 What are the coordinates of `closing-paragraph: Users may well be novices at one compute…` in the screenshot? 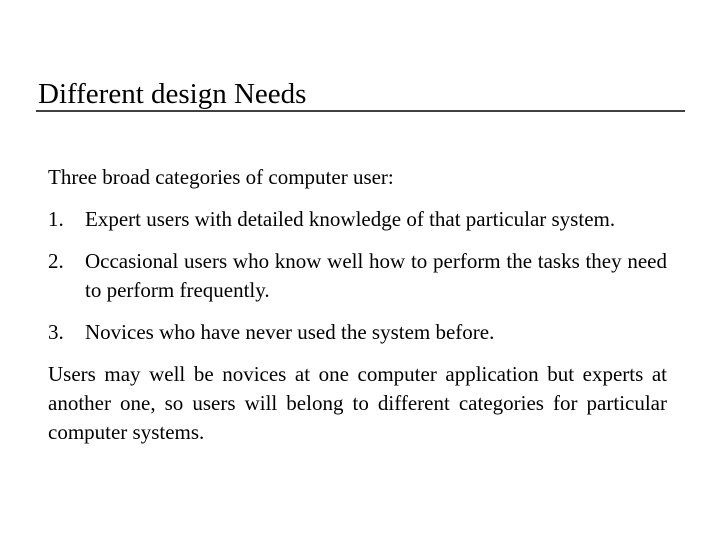 It's located at (357, 403).